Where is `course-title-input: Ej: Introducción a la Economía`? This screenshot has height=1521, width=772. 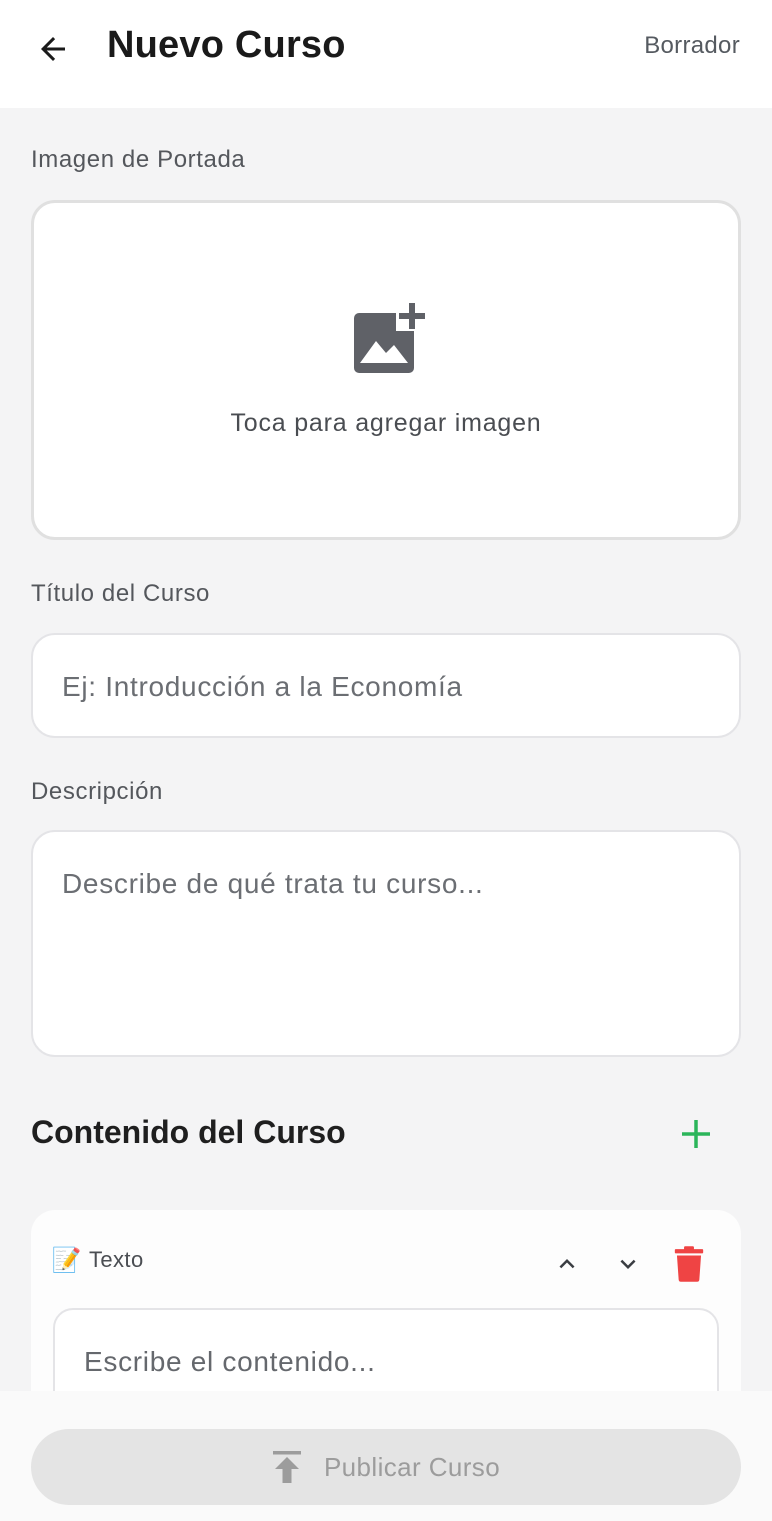
course-title-input: Ej: Introducción a la Economía is located at coordinates (386, 685).